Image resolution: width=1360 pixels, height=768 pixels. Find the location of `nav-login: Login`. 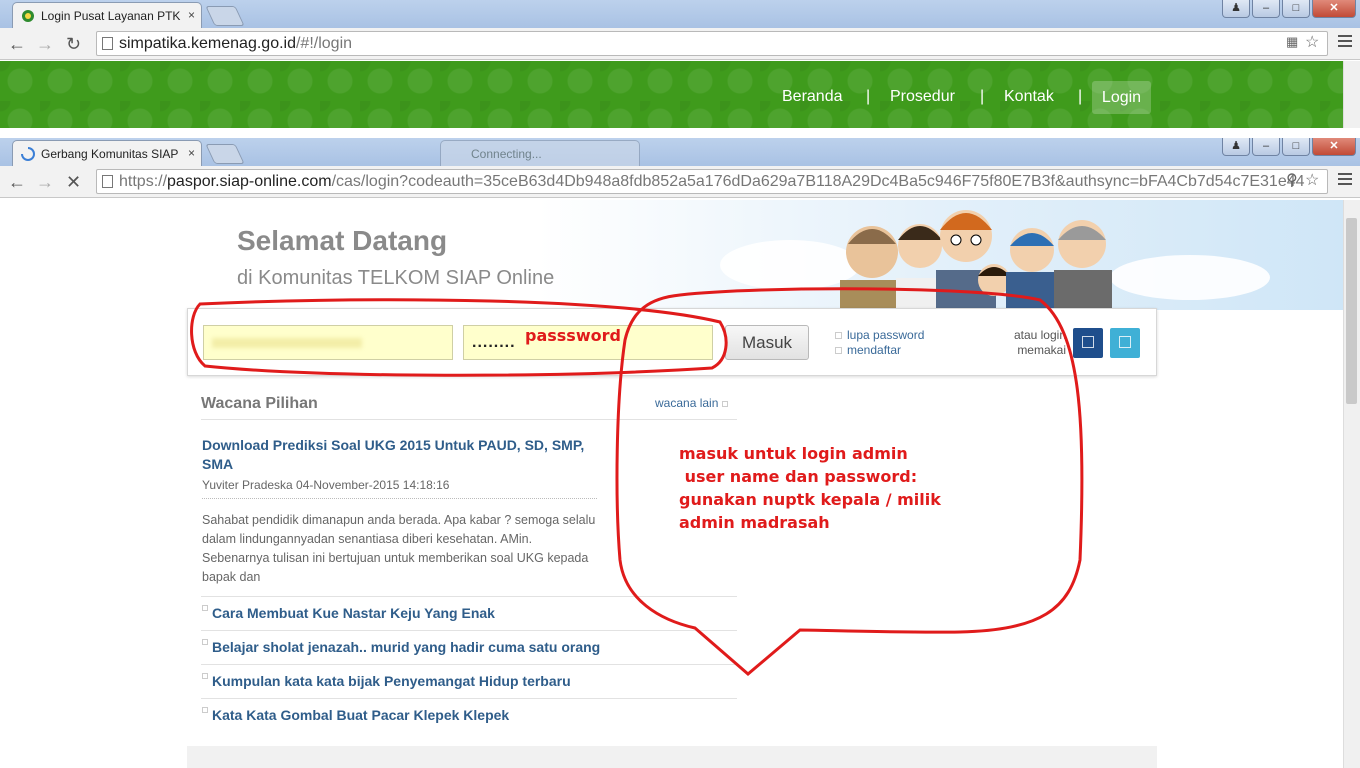

nav-login: Login is located at coordinates (1121, 97).